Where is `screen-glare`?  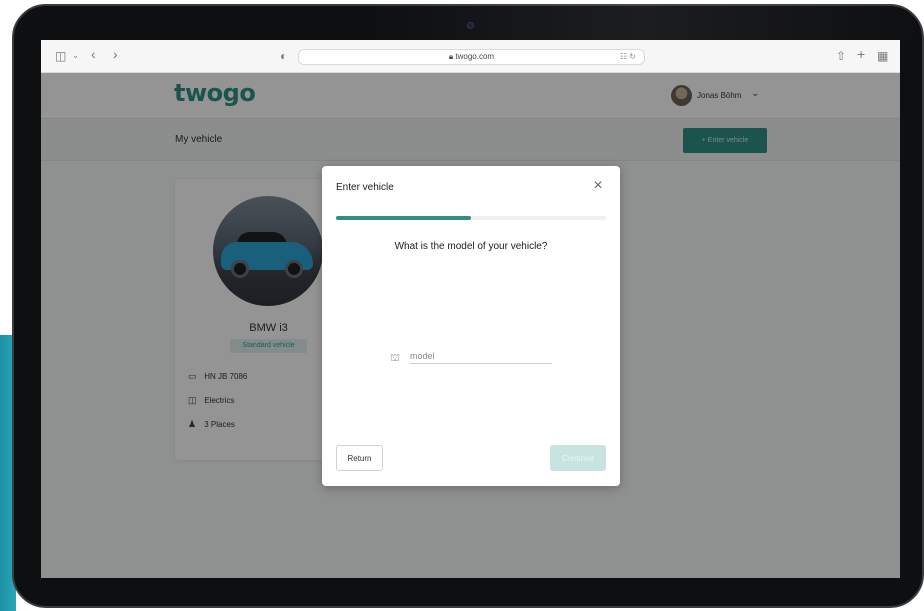 screen-glare is located at coordinates (642, 24).